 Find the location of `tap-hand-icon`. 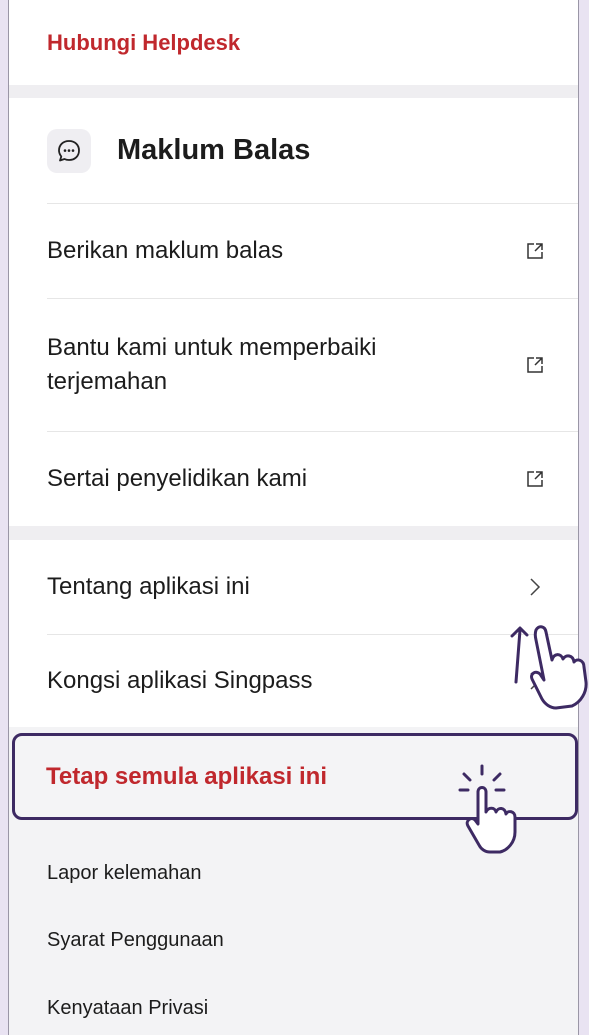

tap-hand-icon is located at coordinates (487, 809).